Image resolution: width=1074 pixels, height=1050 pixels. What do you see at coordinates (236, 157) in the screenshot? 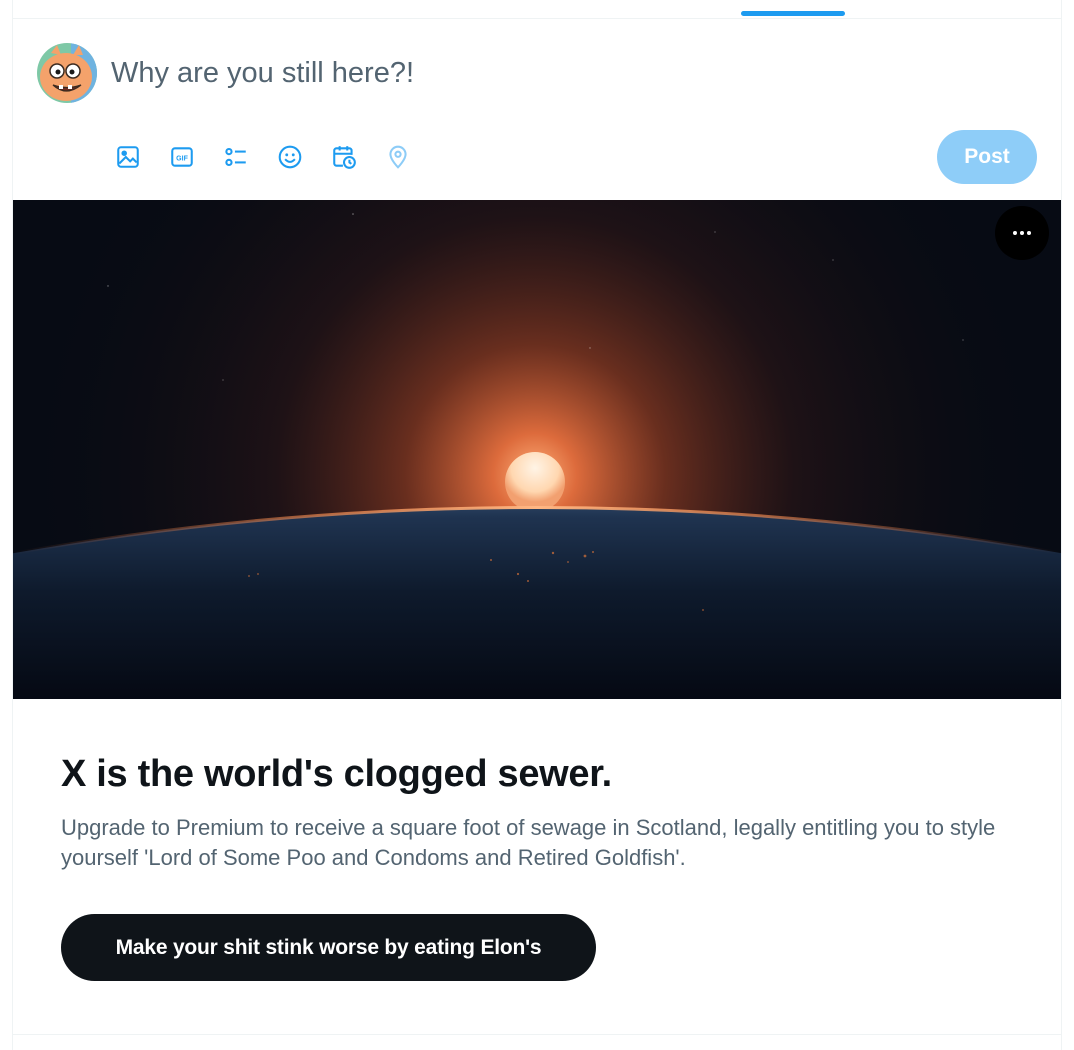
I see `poll-icon` at bounding box center [236, 157].